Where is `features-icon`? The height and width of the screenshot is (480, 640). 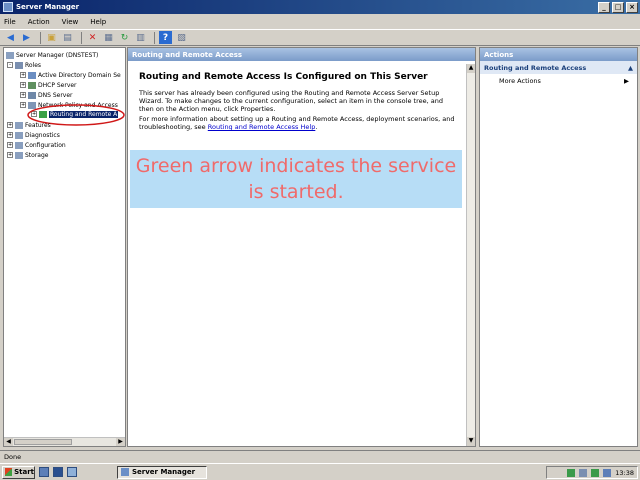
features-icon is located at coordinates (19, 125).